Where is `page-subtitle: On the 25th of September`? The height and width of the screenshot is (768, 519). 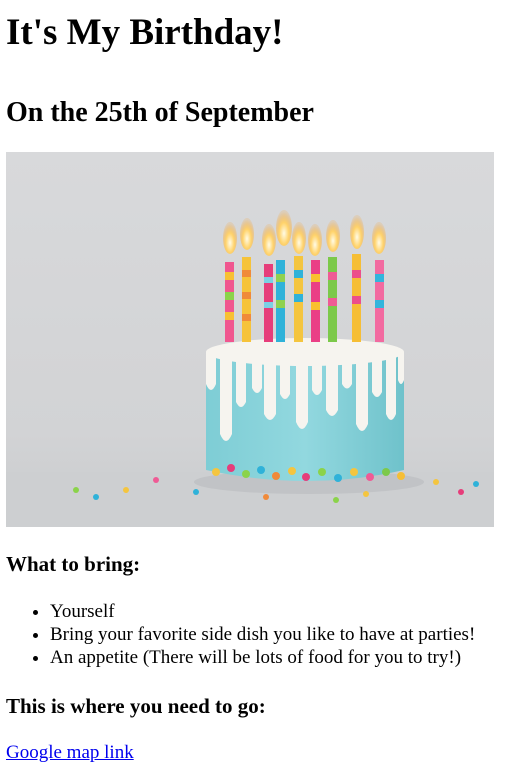
page-subtitle: On the 25th of September is located at coordinates (160, 112).